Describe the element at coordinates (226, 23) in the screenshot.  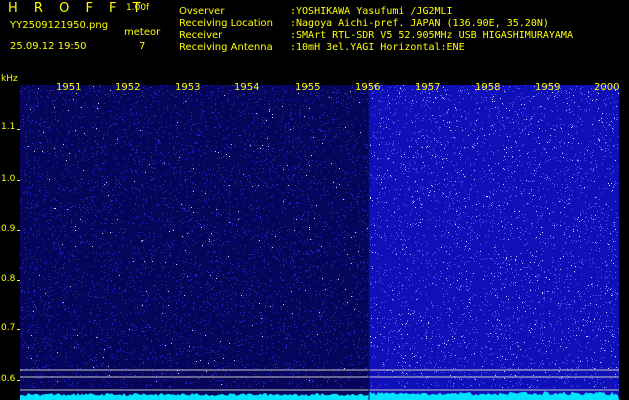
I see `meta-key-location: Receiving Location` at that location.